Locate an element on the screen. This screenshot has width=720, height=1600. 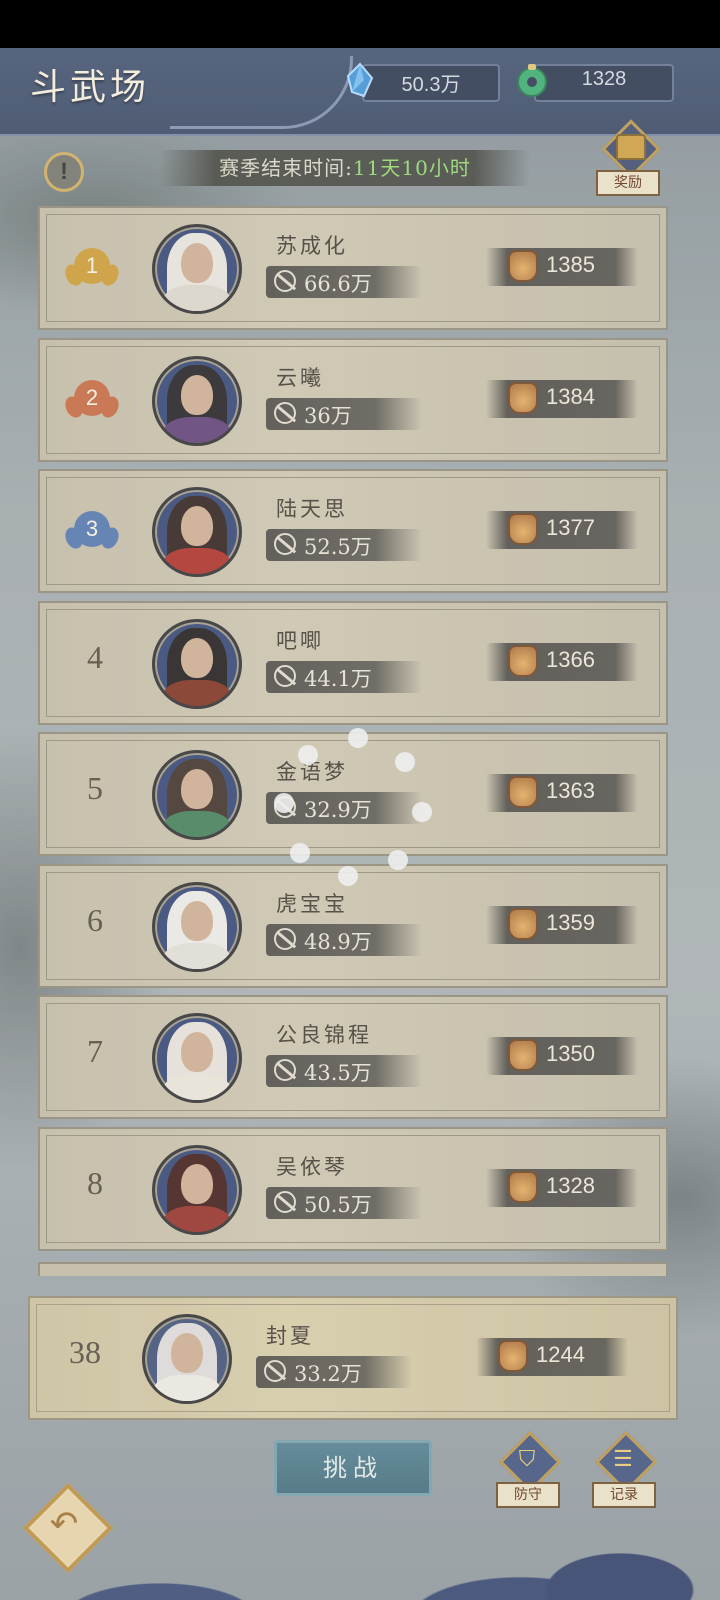
list-scroll-edge is located at coordinates (353, 1269).